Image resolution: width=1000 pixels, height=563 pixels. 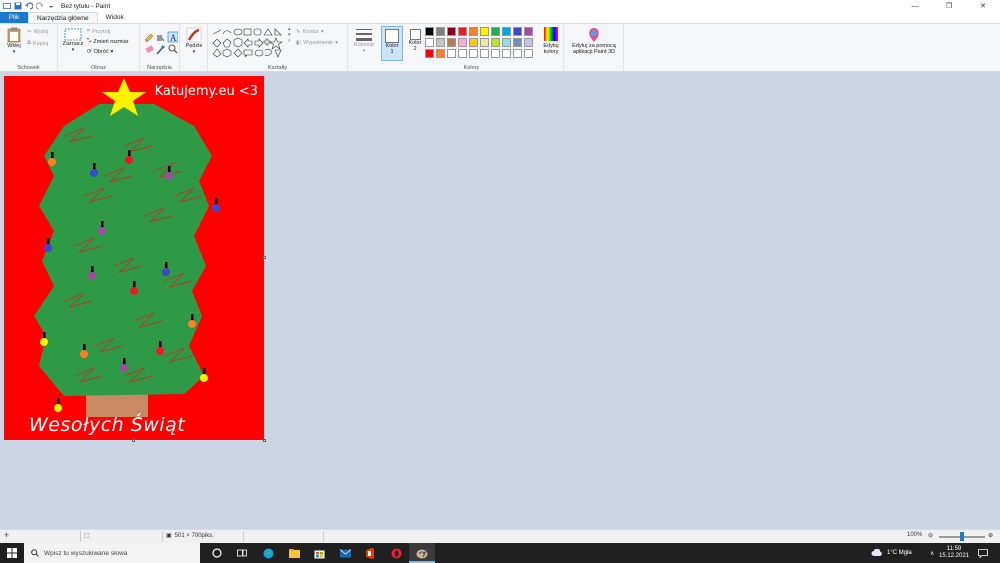 I want to click on rotate-button: ⟳ Obróć ▾, so click(x=100, y=52).